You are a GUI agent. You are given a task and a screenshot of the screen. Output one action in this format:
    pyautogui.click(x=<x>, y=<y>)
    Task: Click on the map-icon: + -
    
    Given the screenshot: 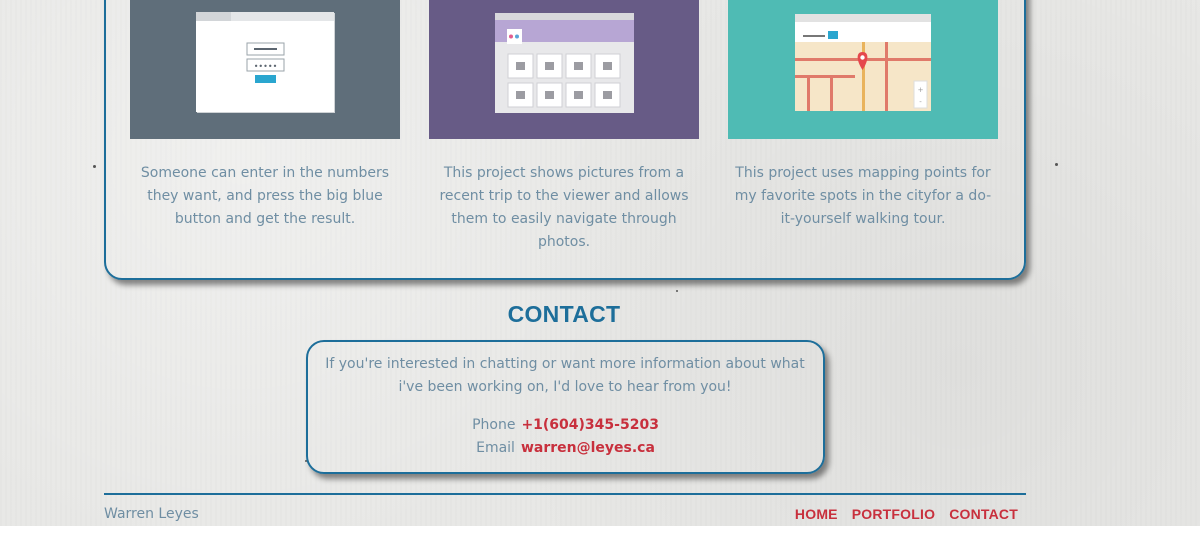 What is the action you would take?
    pyautogui.click(x=863, y=62)
    